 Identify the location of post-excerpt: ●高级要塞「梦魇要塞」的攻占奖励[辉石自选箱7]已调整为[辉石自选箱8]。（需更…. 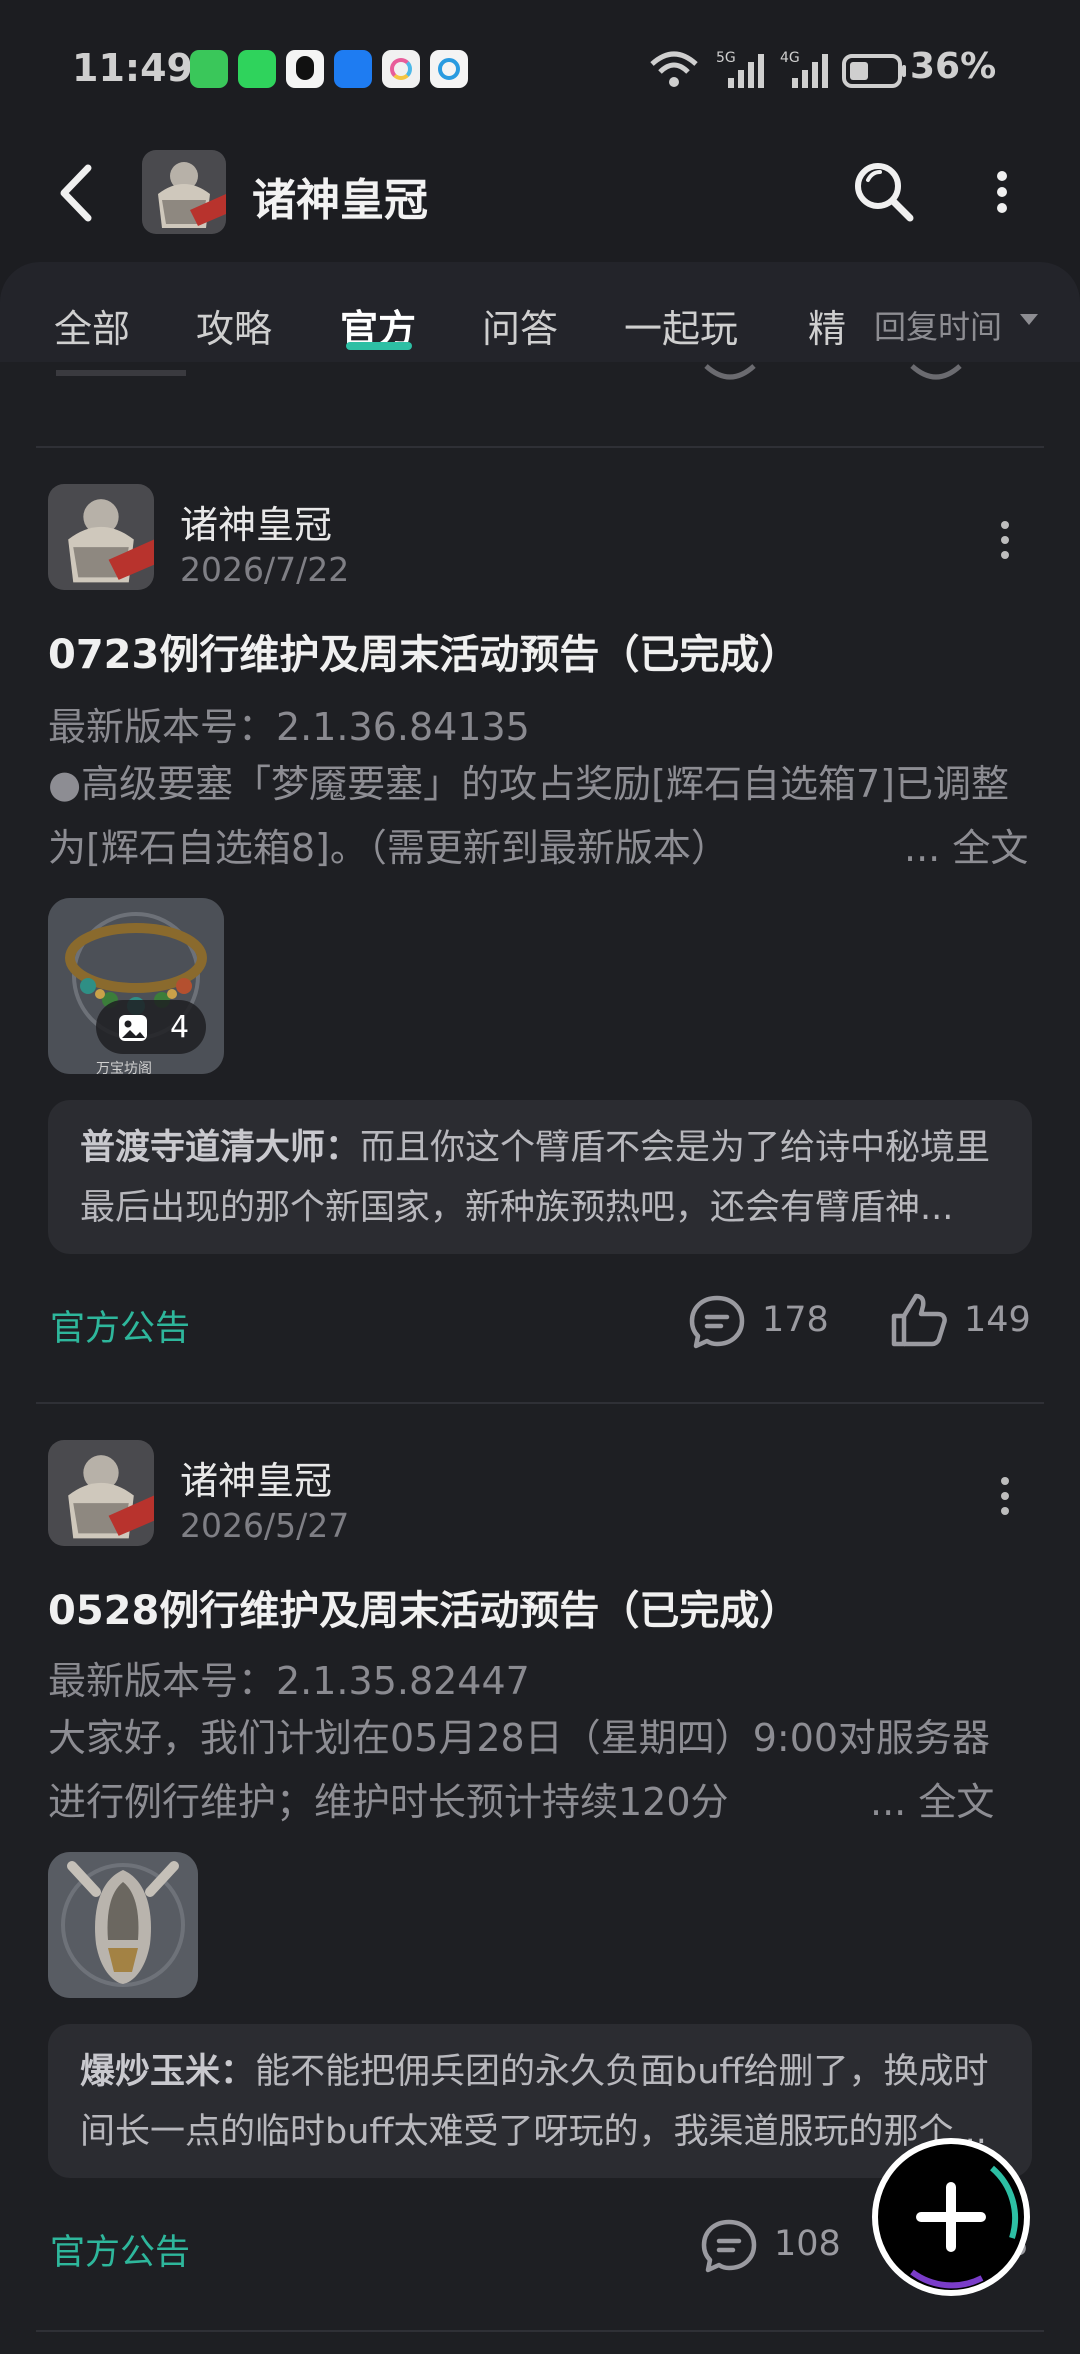
(538, 816).